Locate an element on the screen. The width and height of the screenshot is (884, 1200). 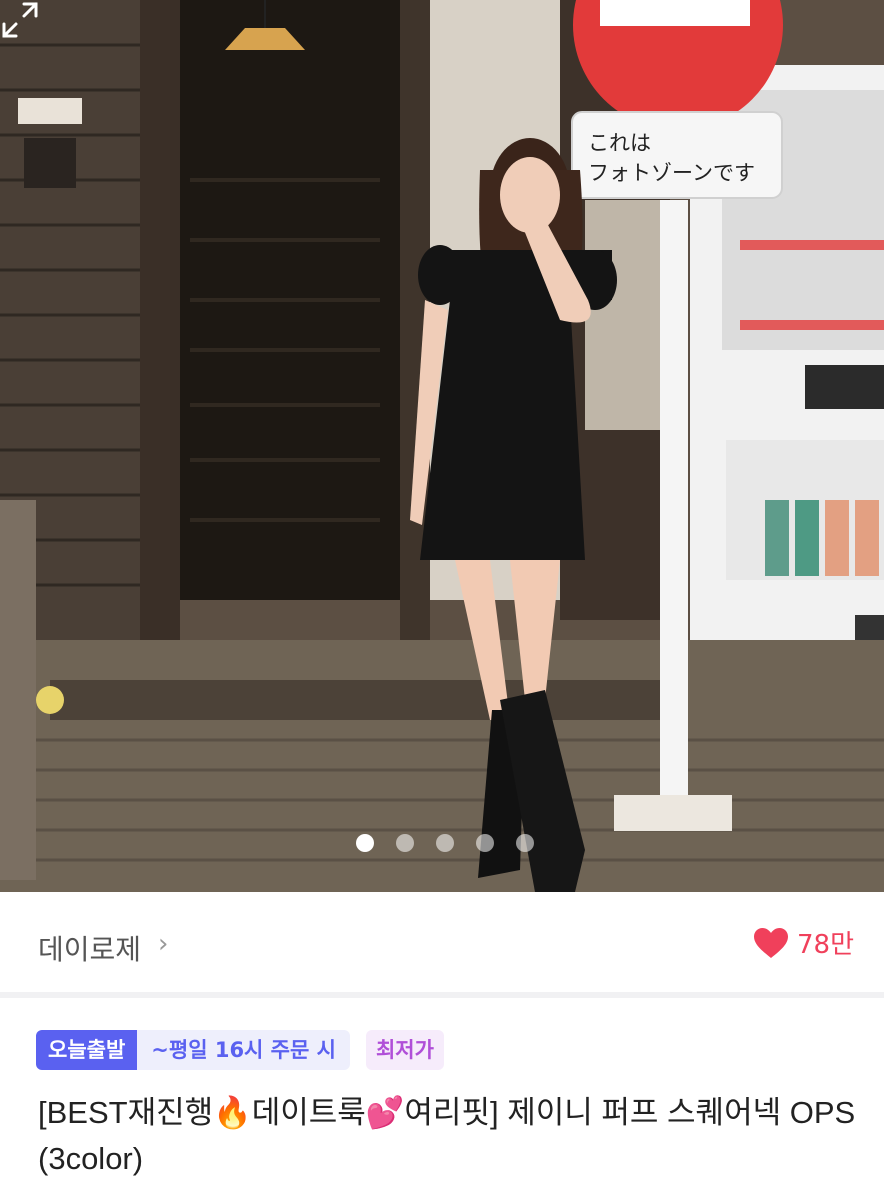
like-button: 78만 is located at coordinates (803, 942).